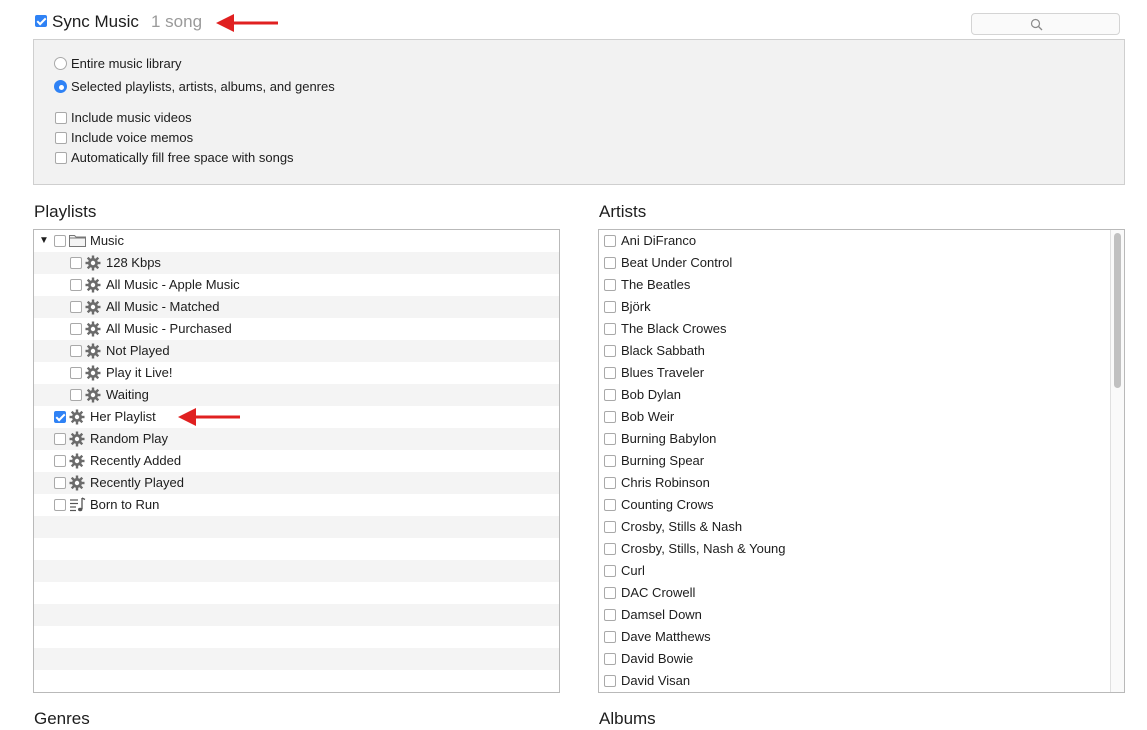  Describe the element at coordinates (131, 117) in the screenshot. I see `include-music-videos-label: Include music videos` at that location.